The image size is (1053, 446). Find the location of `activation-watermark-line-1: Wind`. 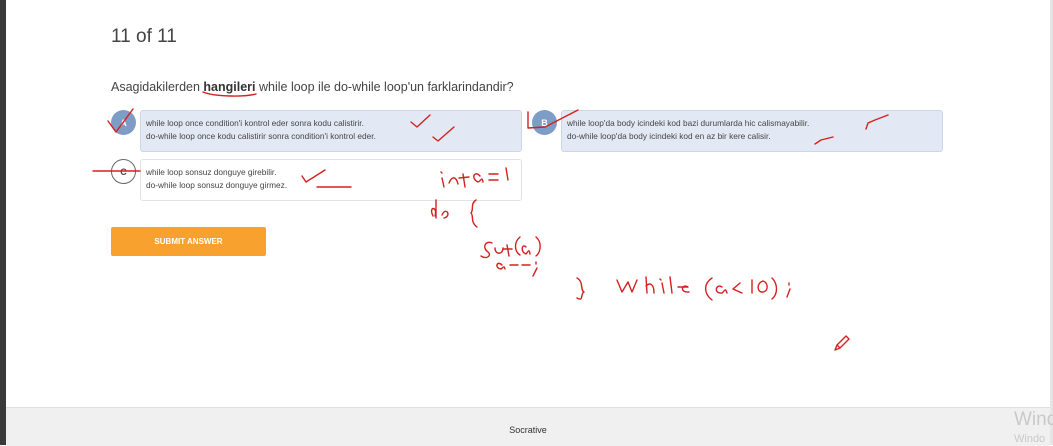

activation-watermark-line-1: Wind is located at coordinates (1033, 419).